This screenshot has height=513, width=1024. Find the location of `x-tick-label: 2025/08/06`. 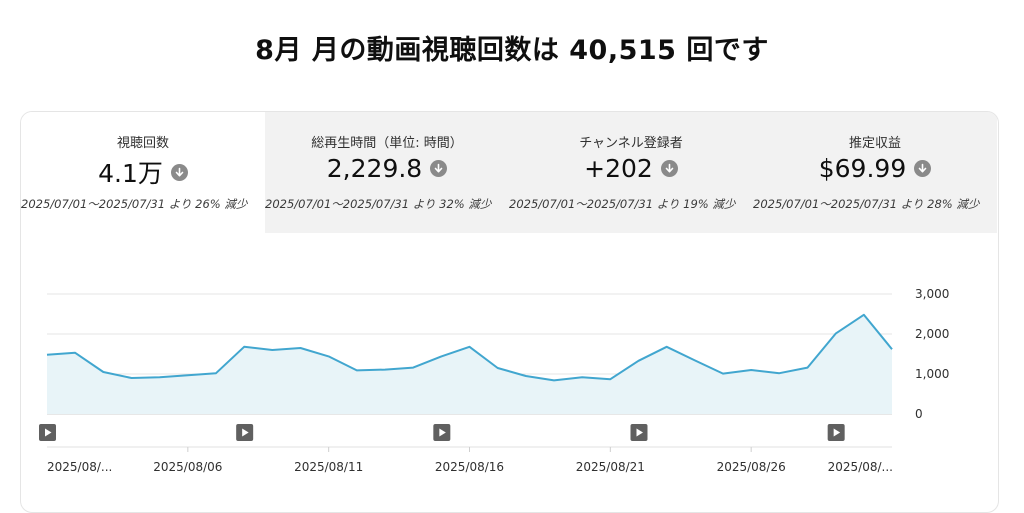

x-tick-label: 2025/08/06 is located at coordinates (187, 467).